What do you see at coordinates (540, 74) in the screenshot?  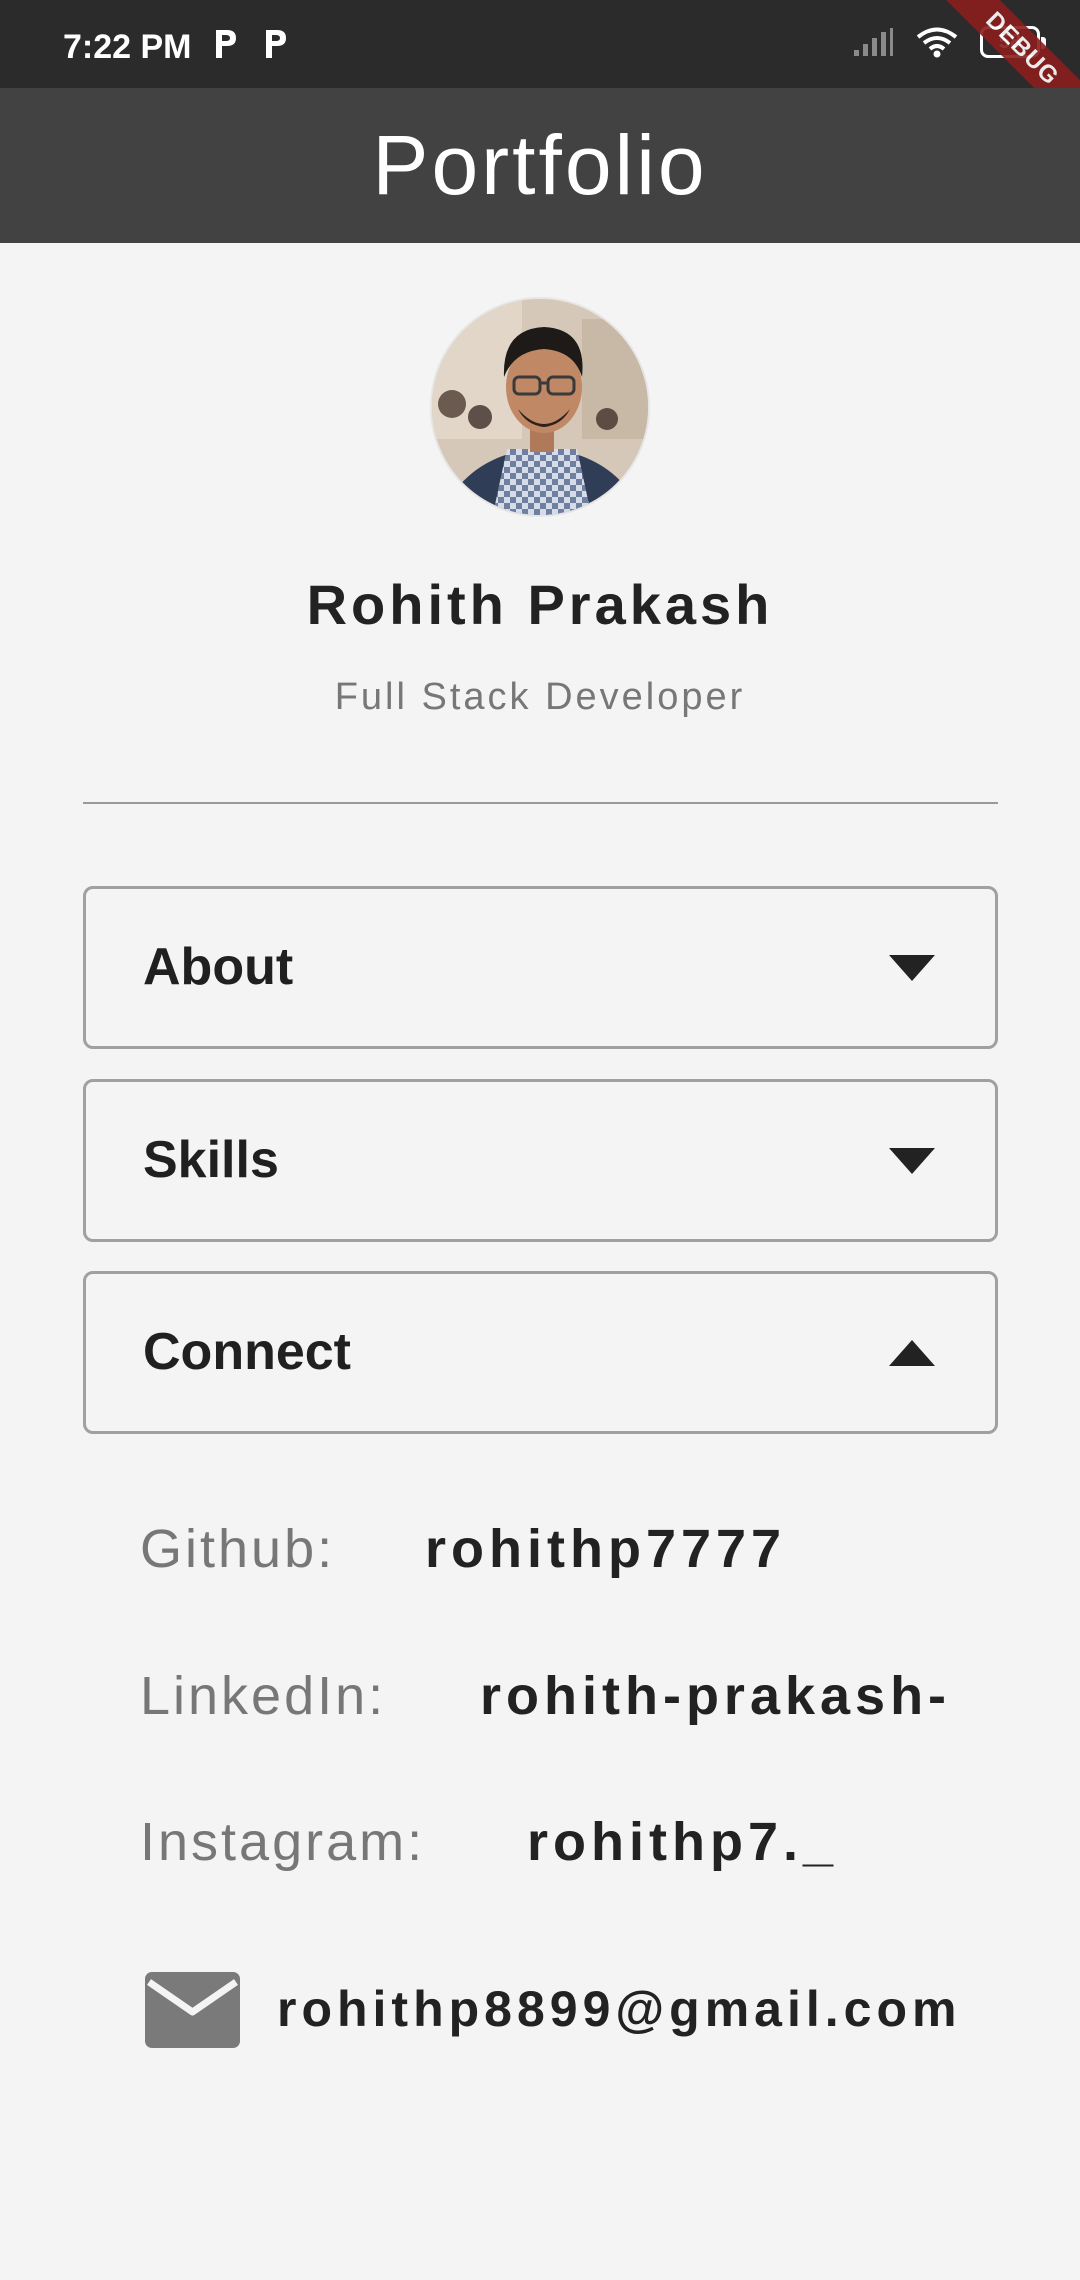 I see `status-bar: 7:22 PM 58 DEBUG` at bounding box center [540, 74].